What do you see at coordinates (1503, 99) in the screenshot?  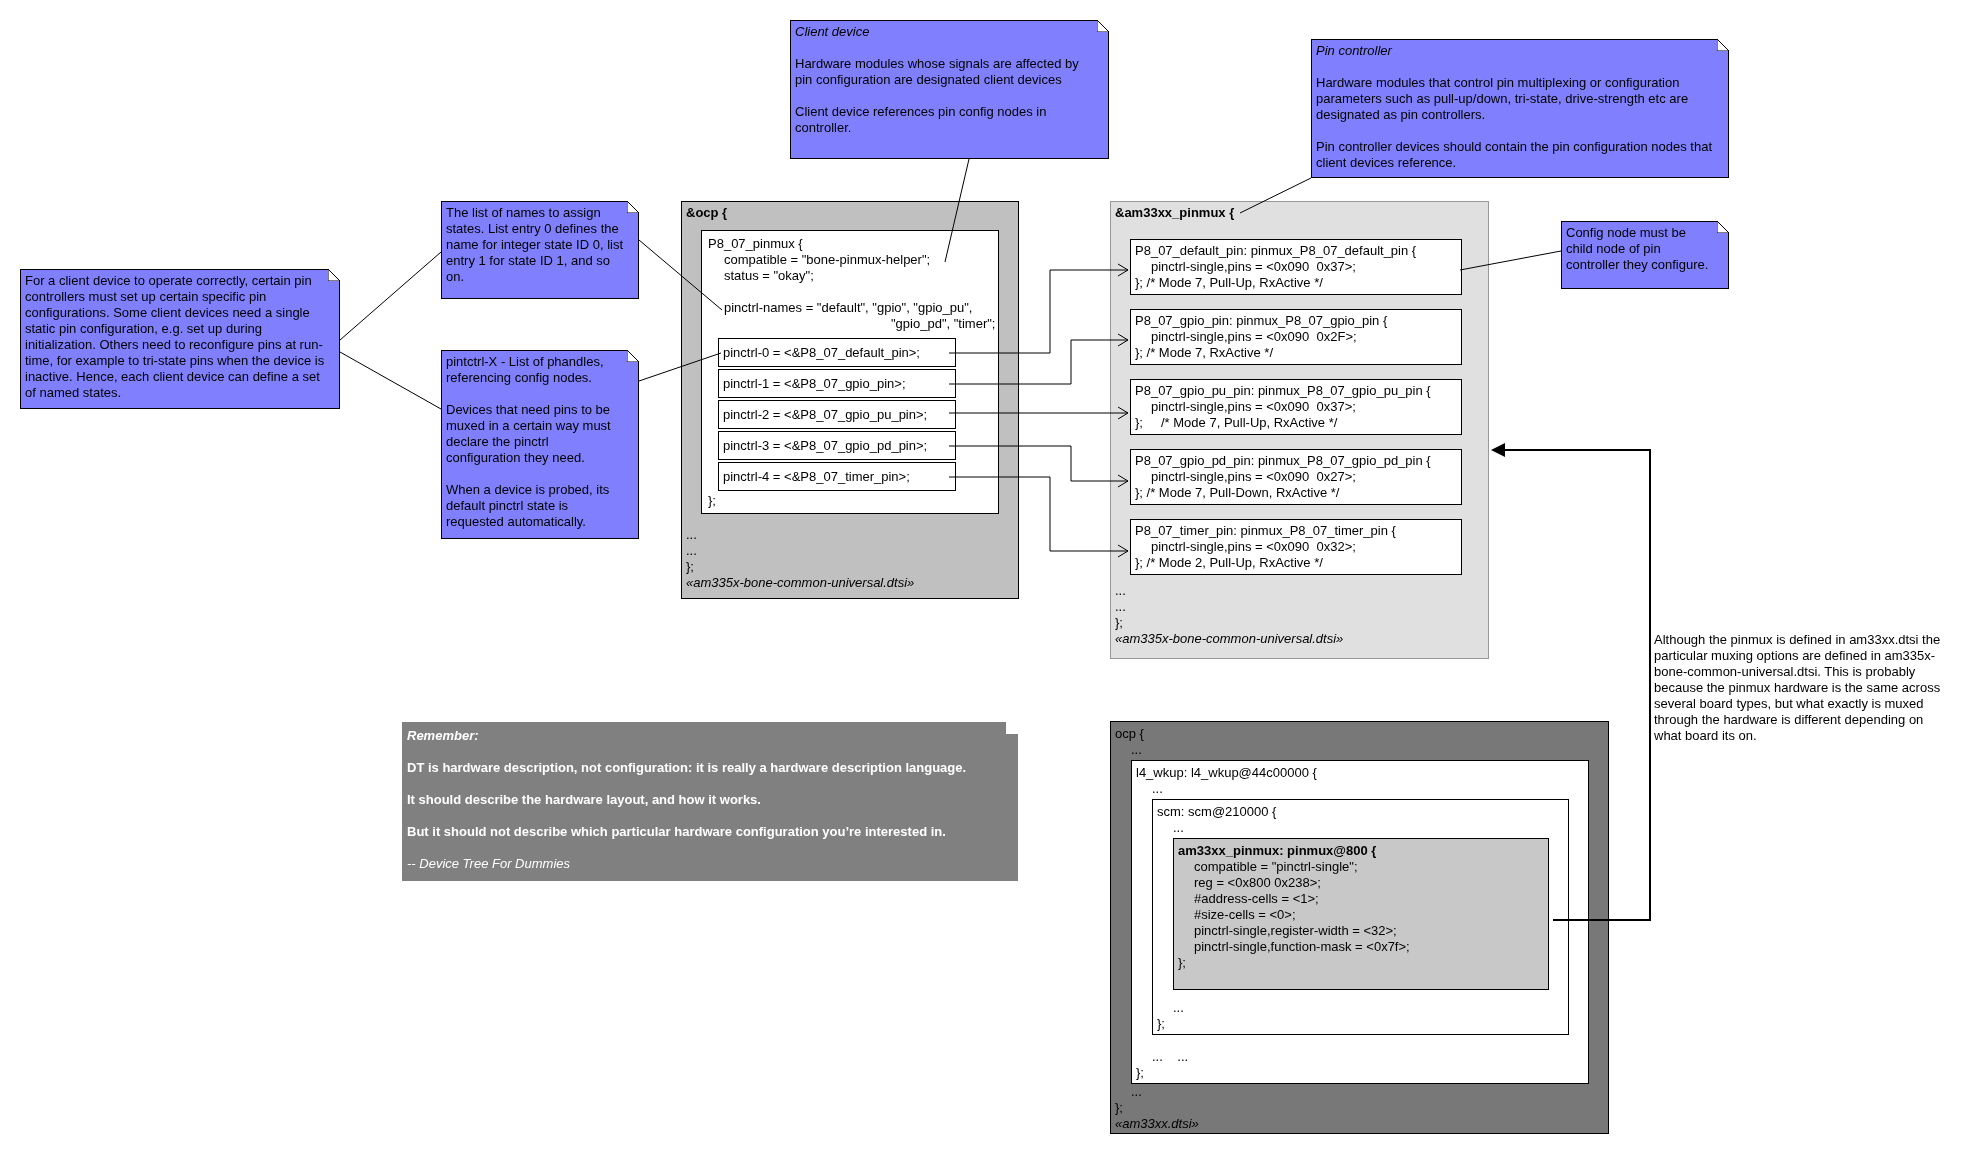 I see `note-text: Hardware modules that control pin multiplexing or configuration parameters such as pull-up/down, tri-state, drive-strength etc are designated as pin controllers.` at bounding box center [1503, 99].